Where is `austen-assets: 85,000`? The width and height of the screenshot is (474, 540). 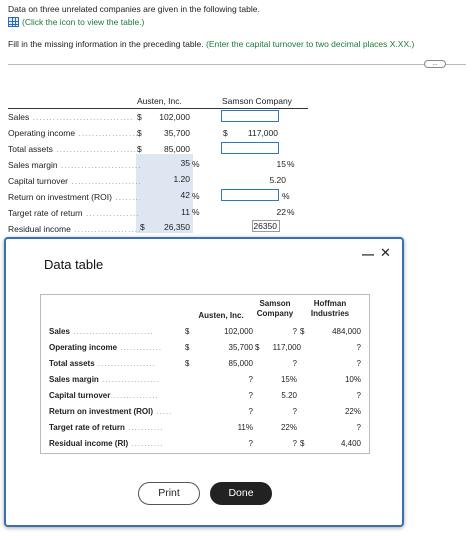 austen-assets: 85,000 is located at coordinates (177, 149).